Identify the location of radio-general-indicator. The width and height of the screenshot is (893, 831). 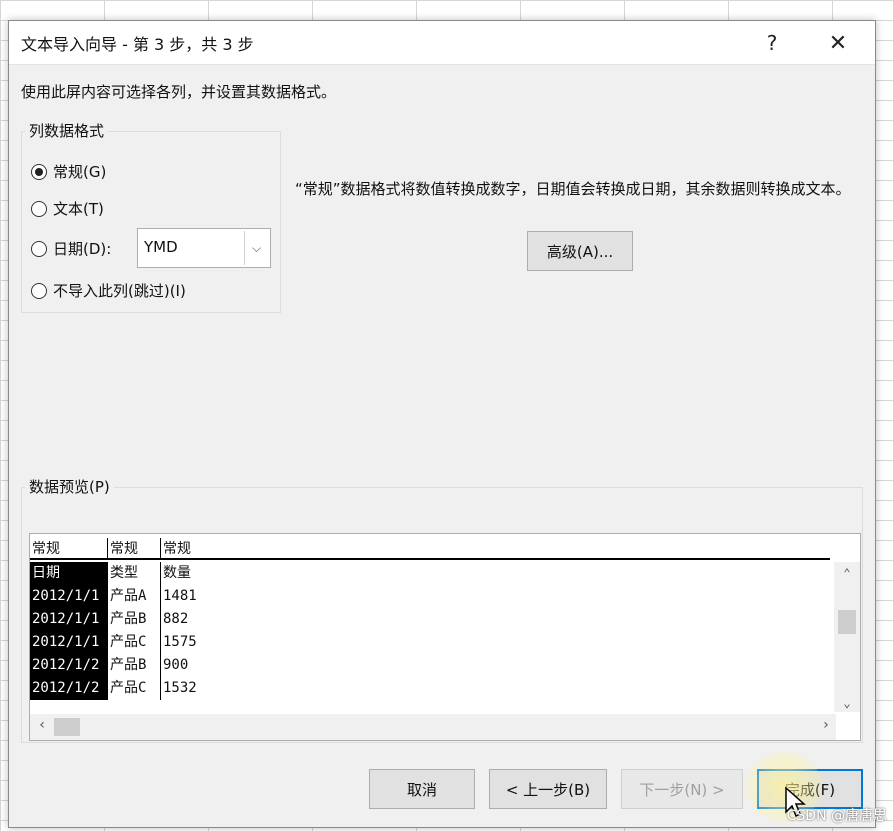
(39, 171).